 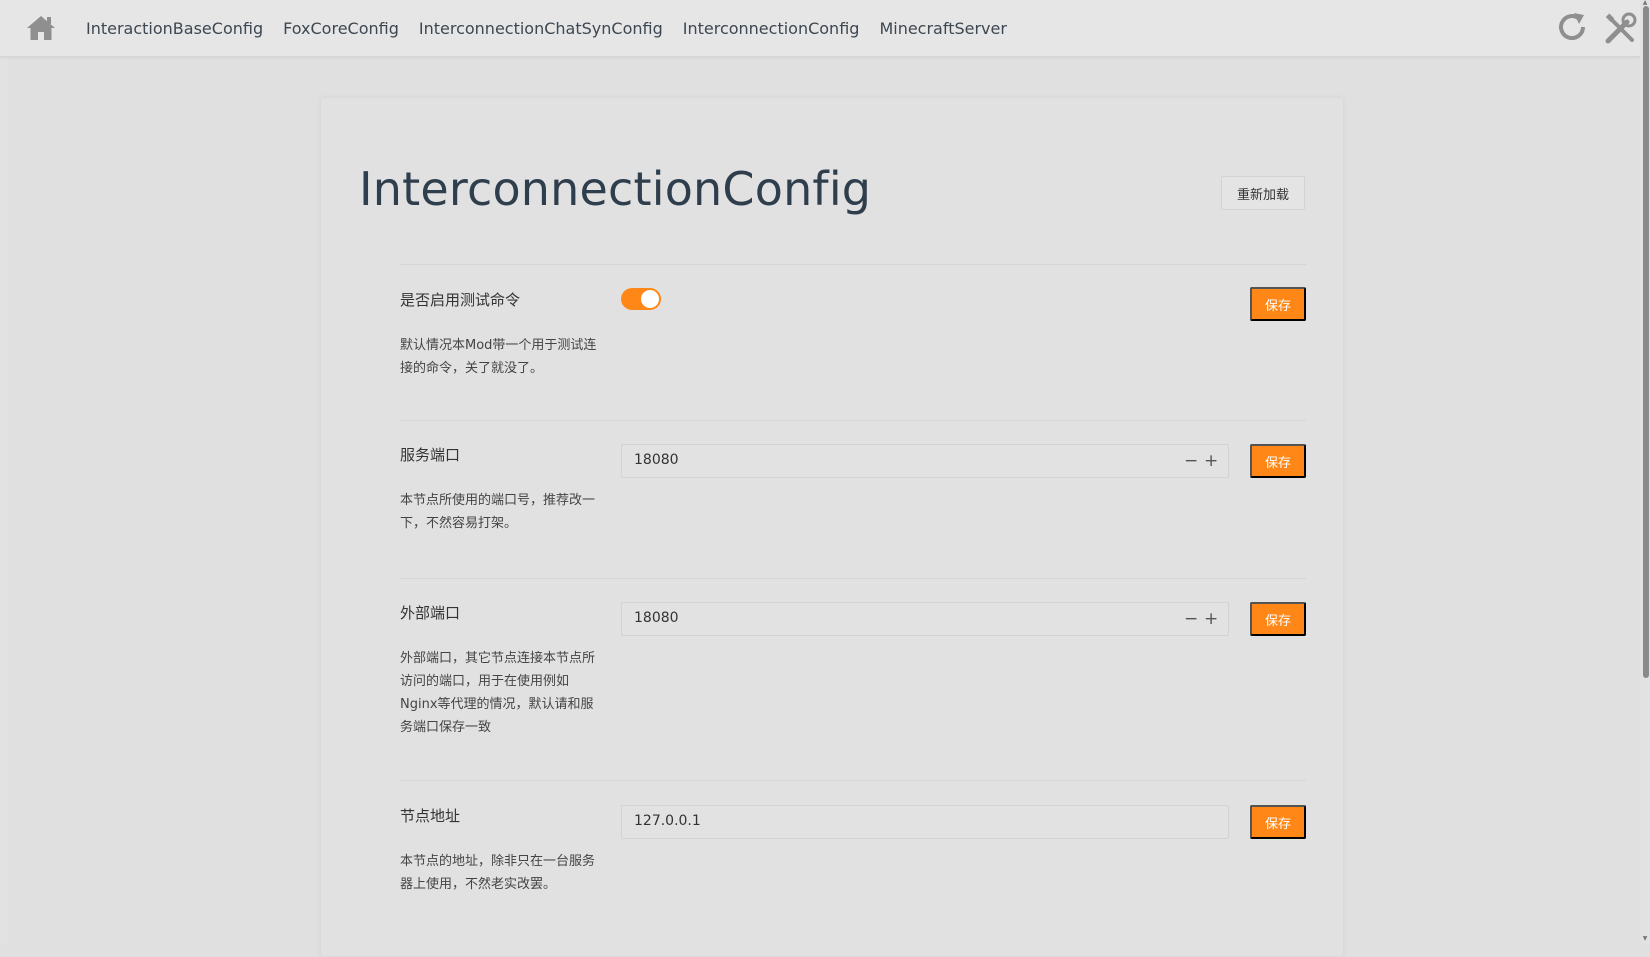 I want to click on external-port-input: 18080 − +, so click(x=925, y=619).